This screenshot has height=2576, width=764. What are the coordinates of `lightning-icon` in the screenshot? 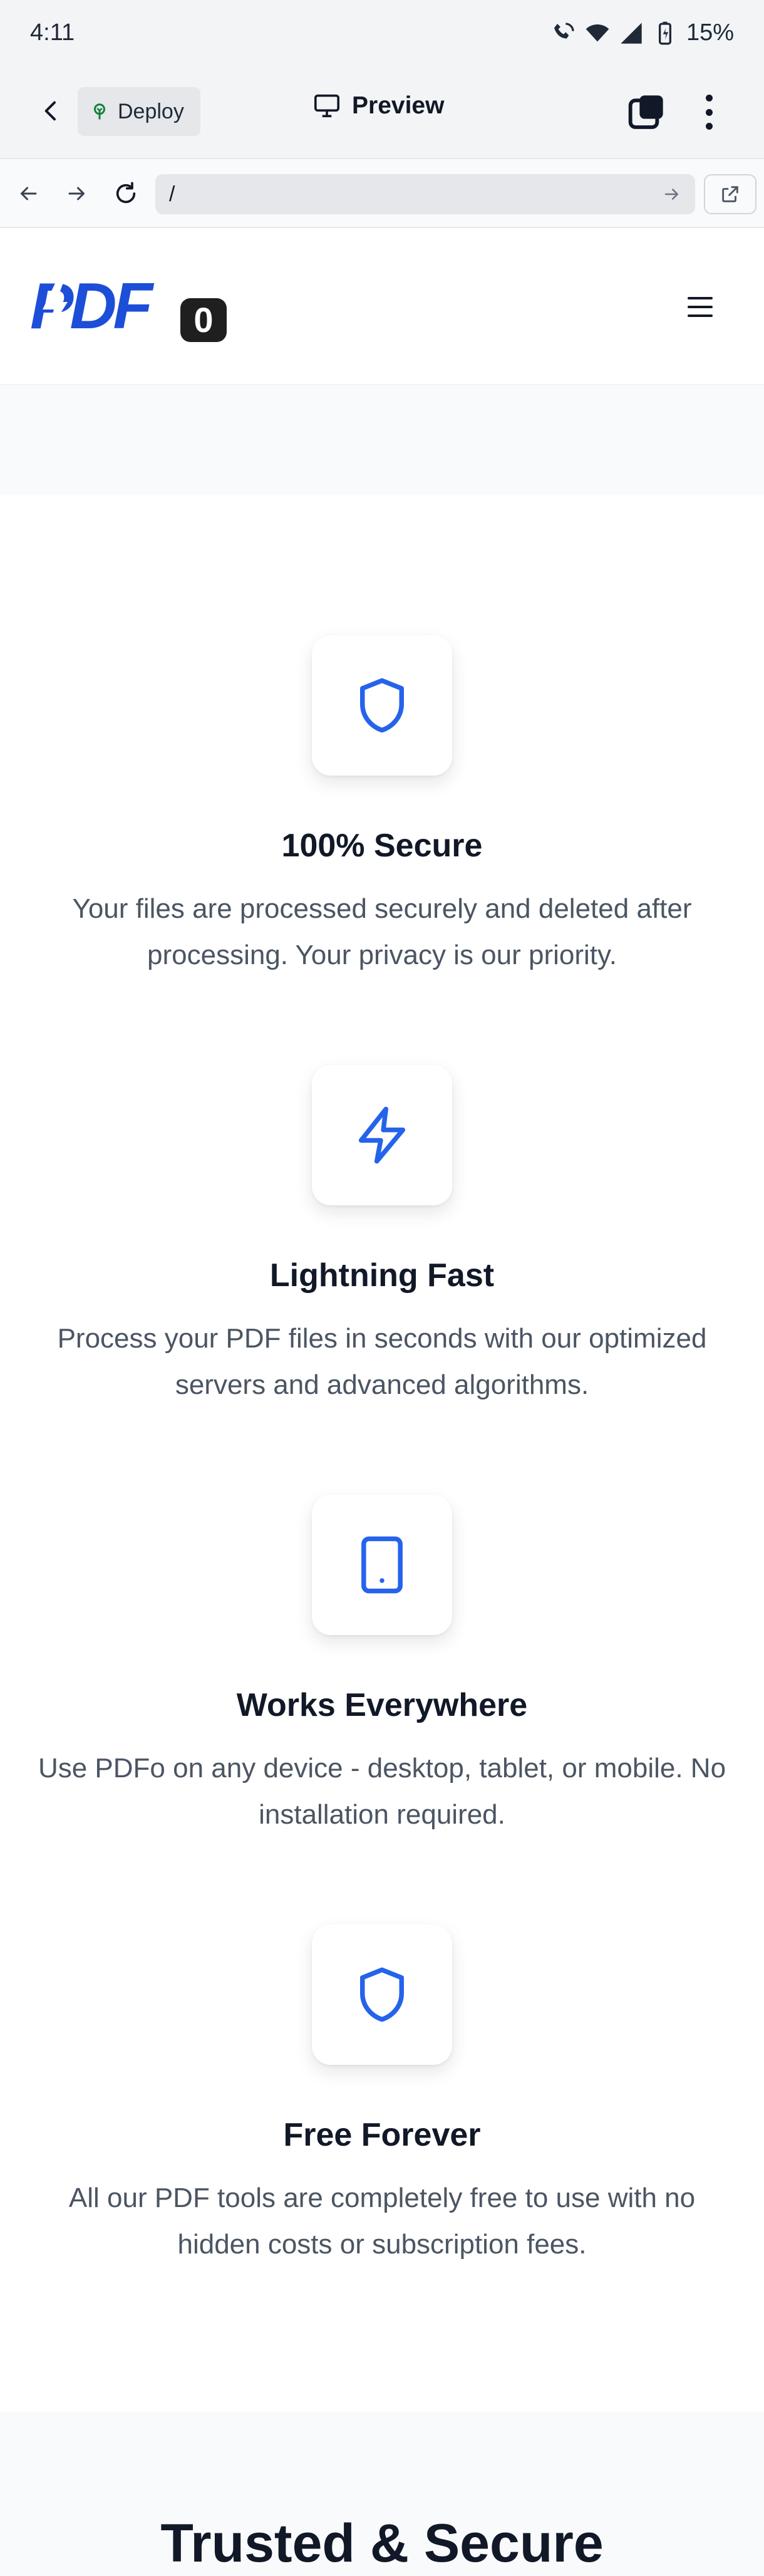 It's located at (382, 1135).